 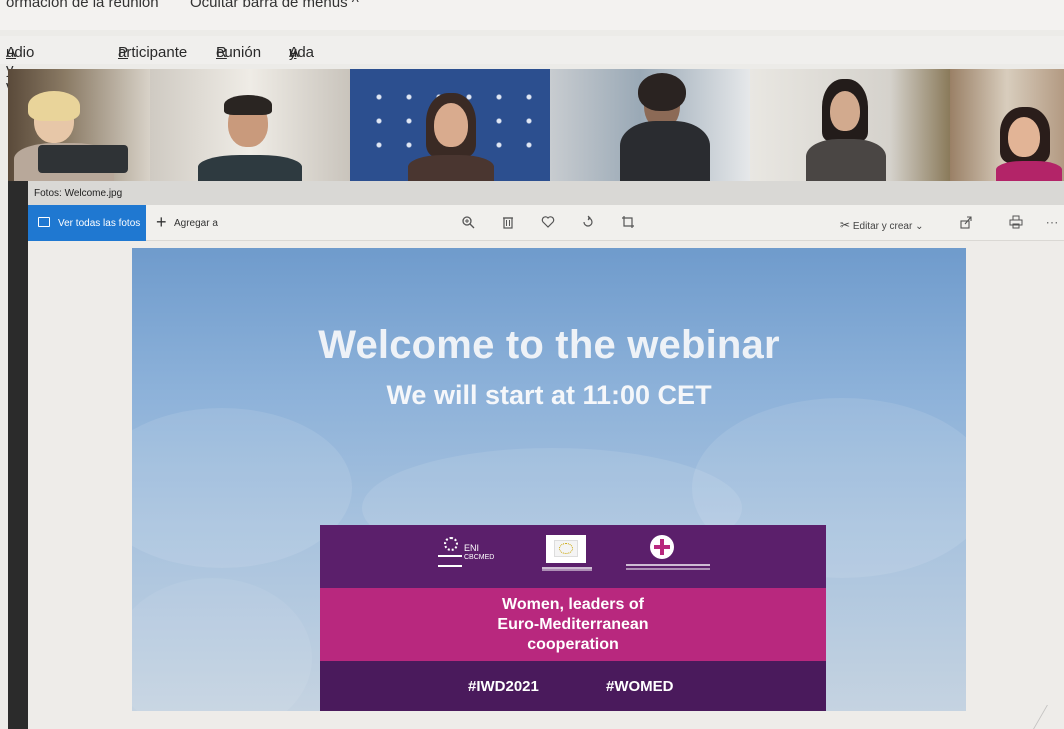 I want to click on eni-cbcmed-logo: ENI CBCMED, so click(x=478, y=555).